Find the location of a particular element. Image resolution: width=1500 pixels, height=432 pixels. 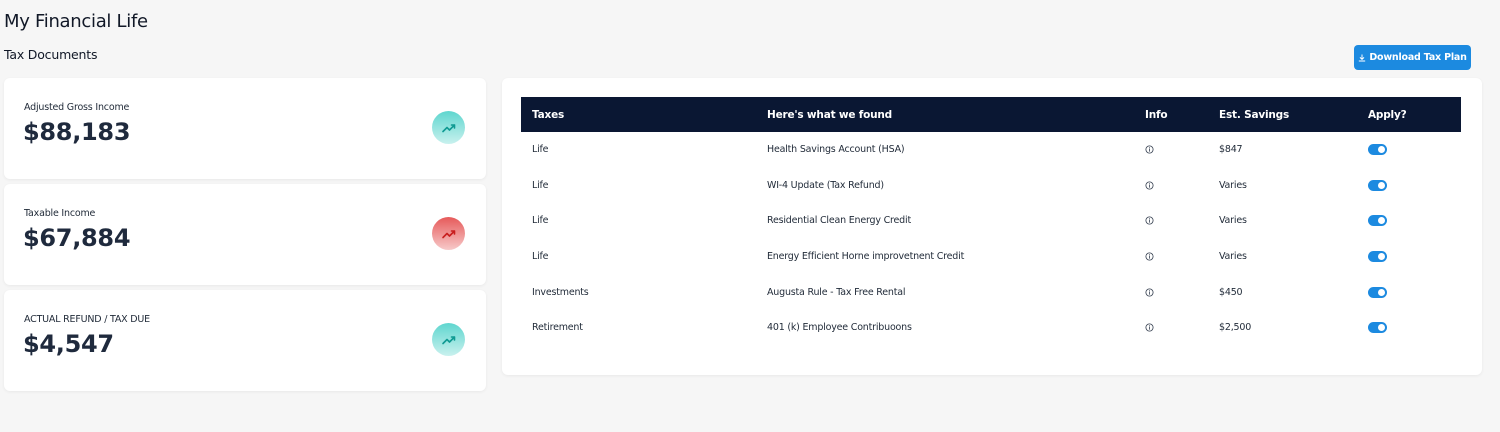

section-title: Tax Documents is located at coordinates (51, 54).